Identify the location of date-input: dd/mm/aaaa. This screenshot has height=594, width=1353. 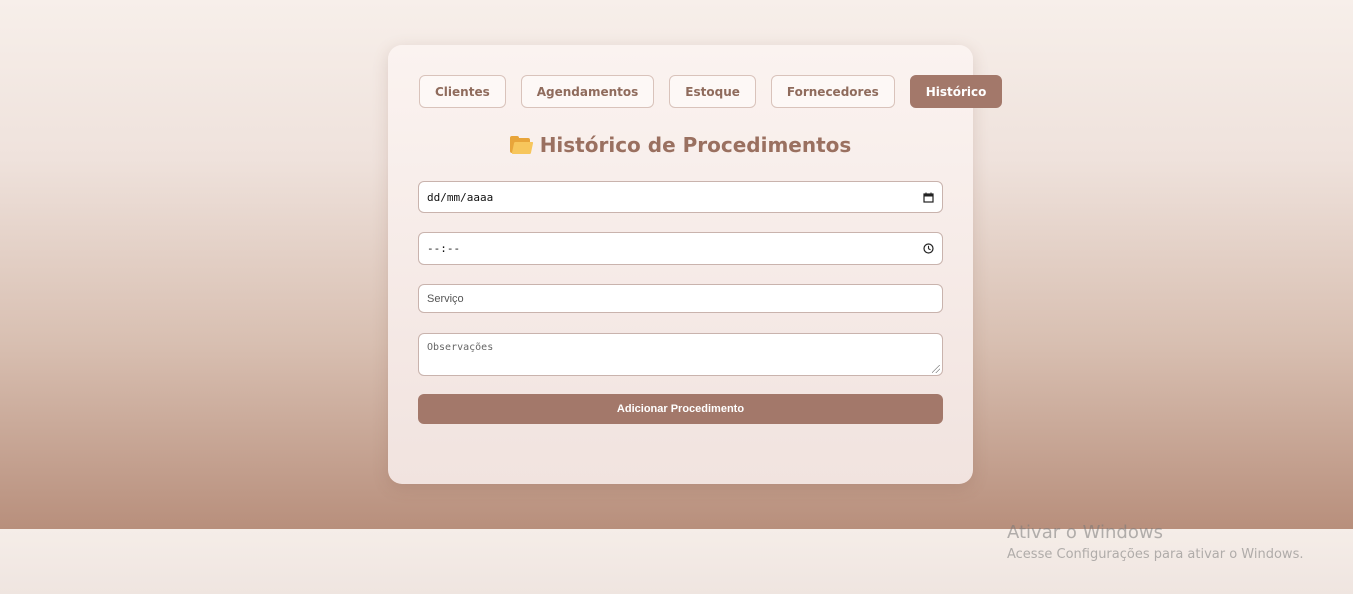
(680, 197).